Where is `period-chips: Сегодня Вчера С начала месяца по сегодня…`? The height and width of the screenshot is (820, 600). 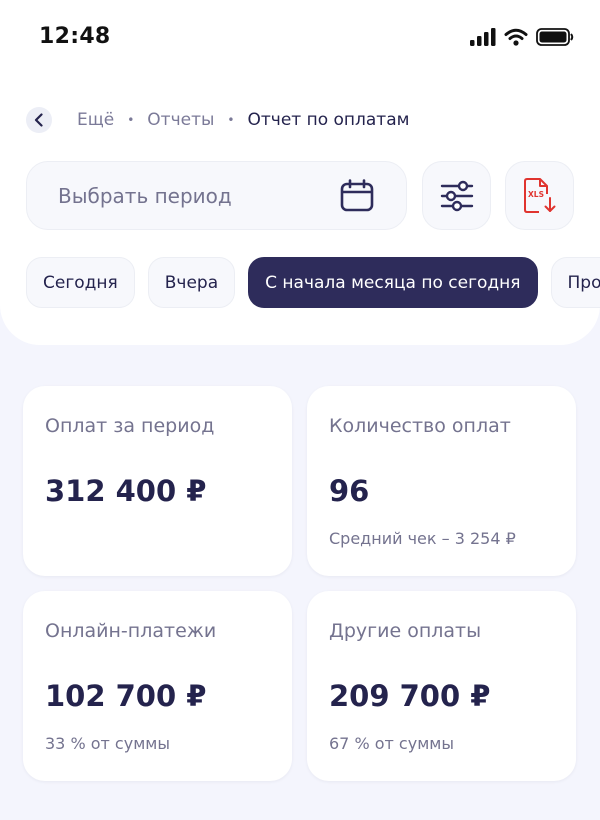 period-chips: Сегодня Вчера С начала месяца по сегодня… is located at coordinates (313, 282).